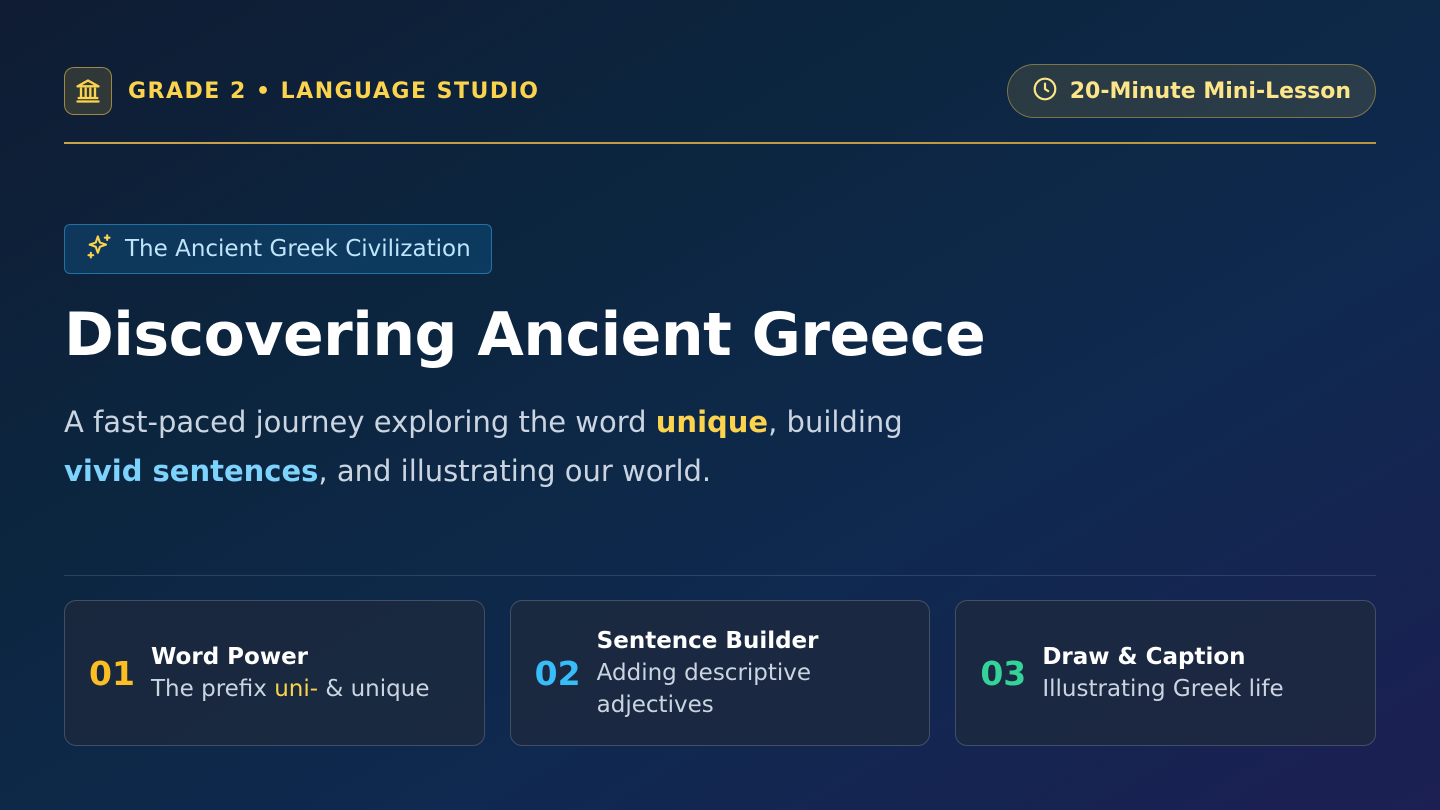 The height and width of the screenshot is (810, 1440). I want to click on clock-icon, so click(1045, 91).